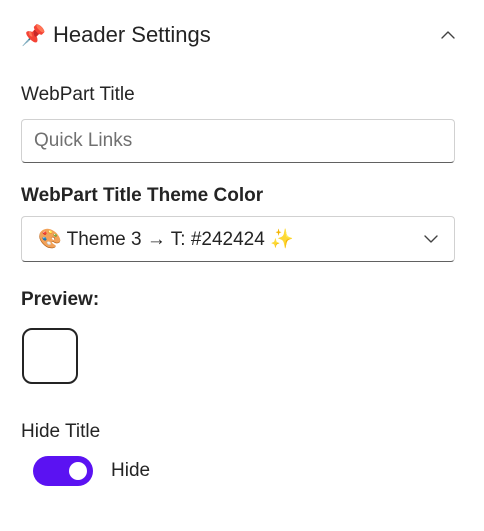  What do you see at coordinates (142, 195) in the screenshot?
I see `theme-color-label: WebPart Title Theme Color` at bounding box center [142, 195].